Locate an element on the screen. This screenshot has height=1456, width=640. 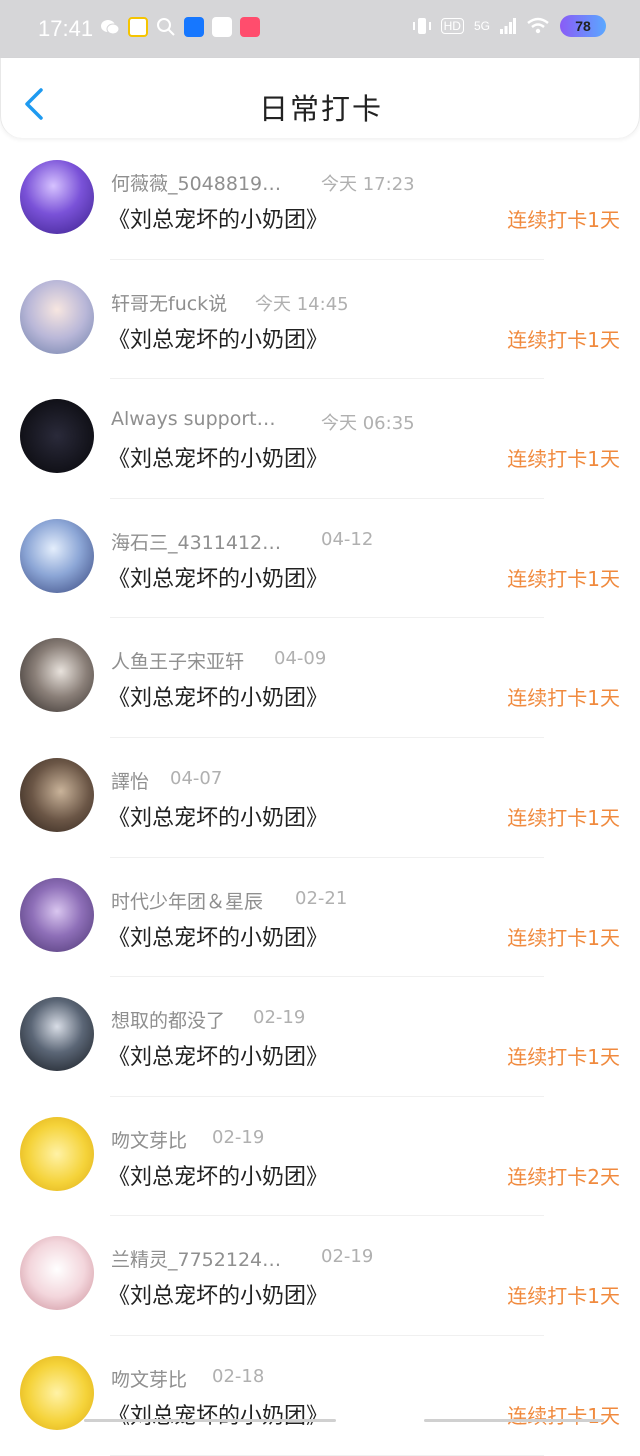
post-time: 04-12 is located at coordinates (347, 539).